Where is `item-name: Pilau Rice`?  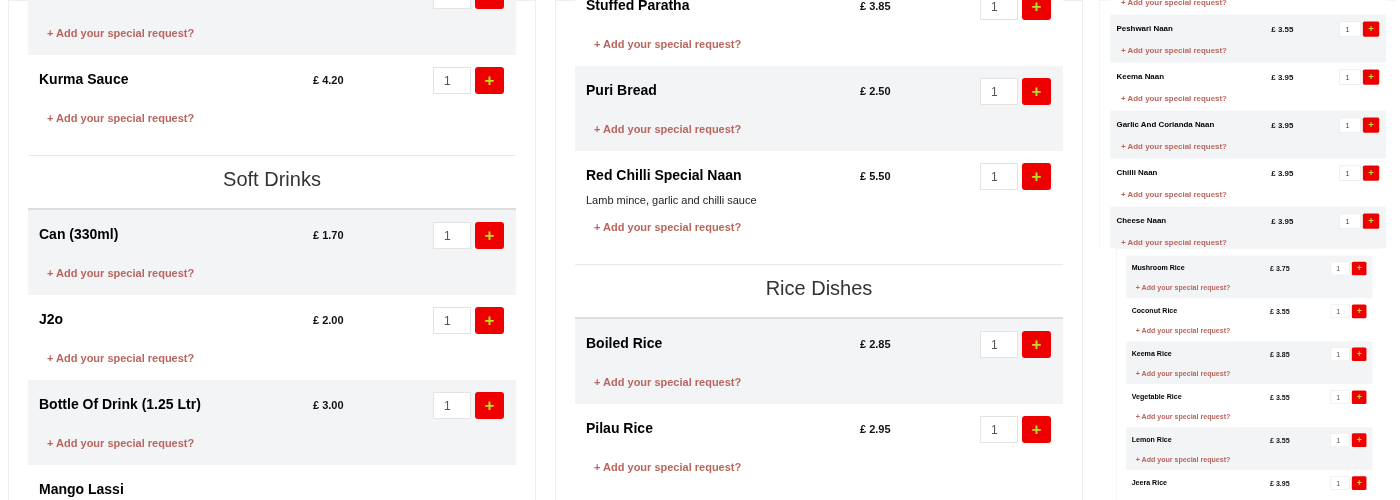
item-name: Pilau Rice is located at coordinates (619, 428).